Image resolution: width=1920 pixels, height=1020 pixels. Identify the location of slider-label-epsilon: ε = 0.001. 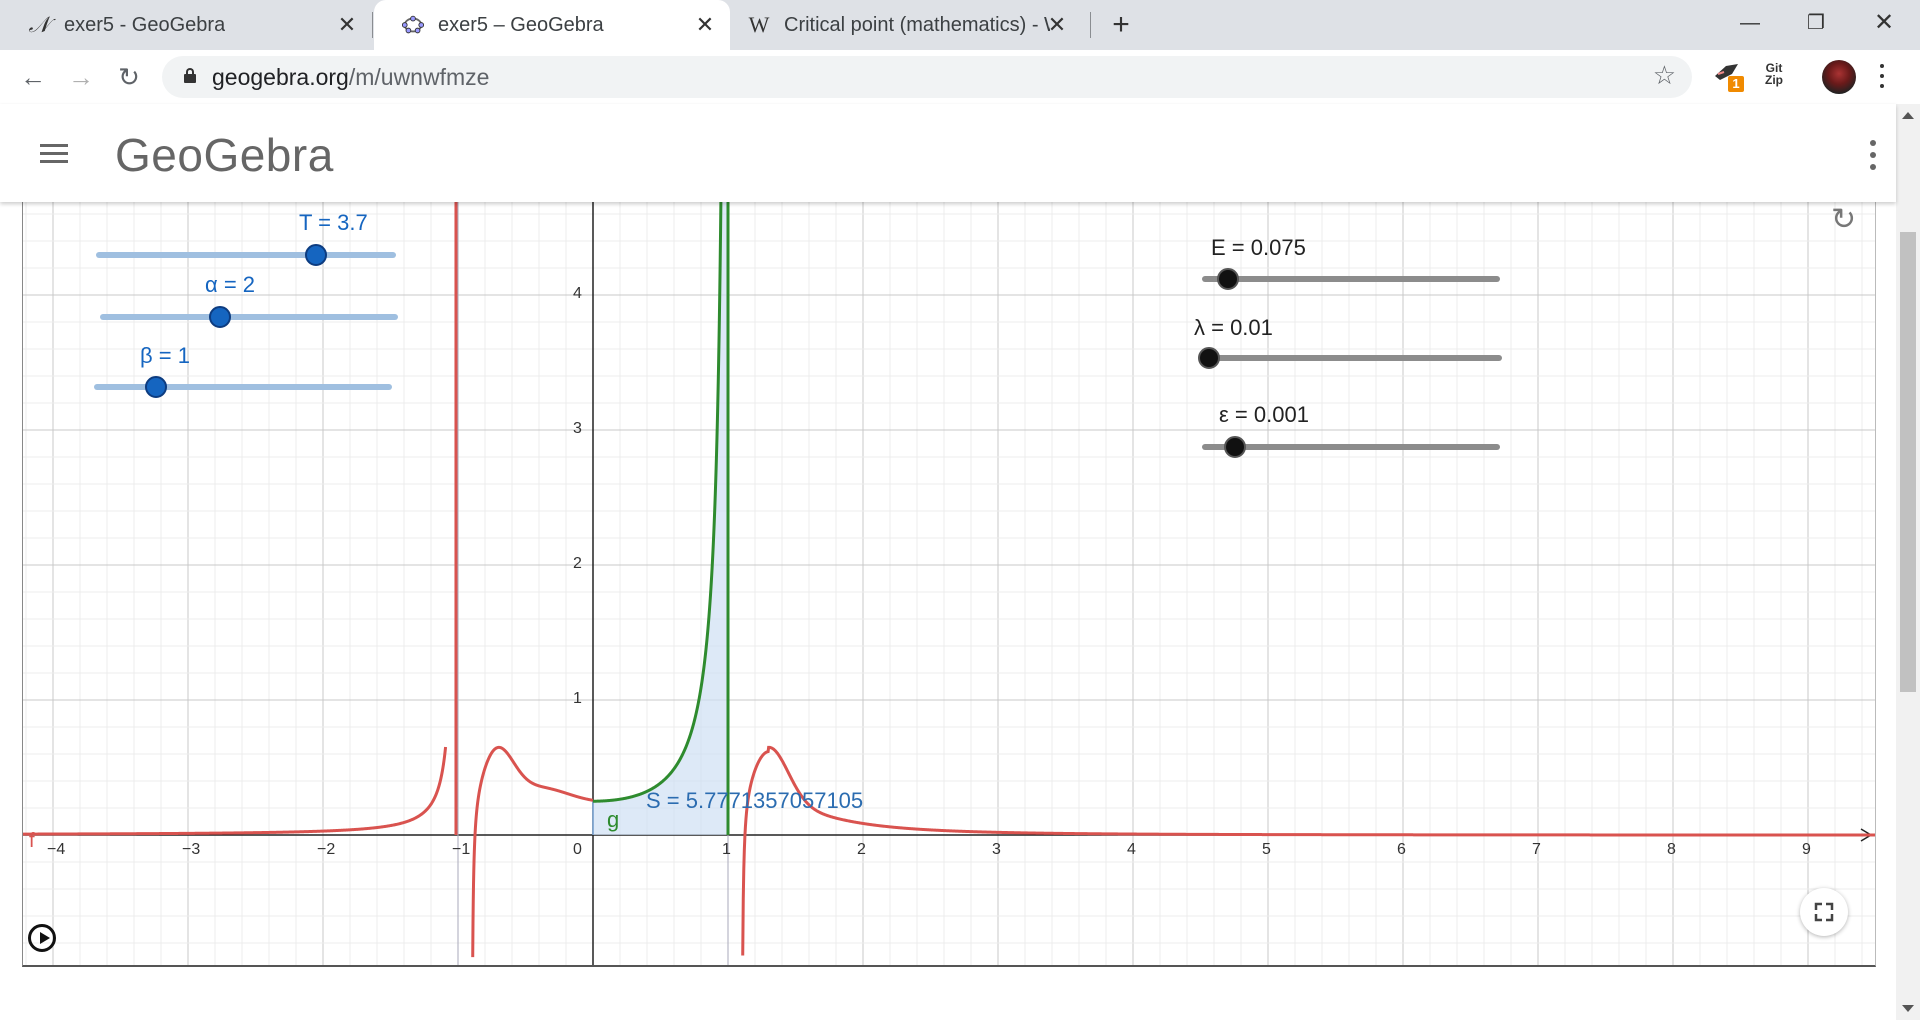
(1264, 414).